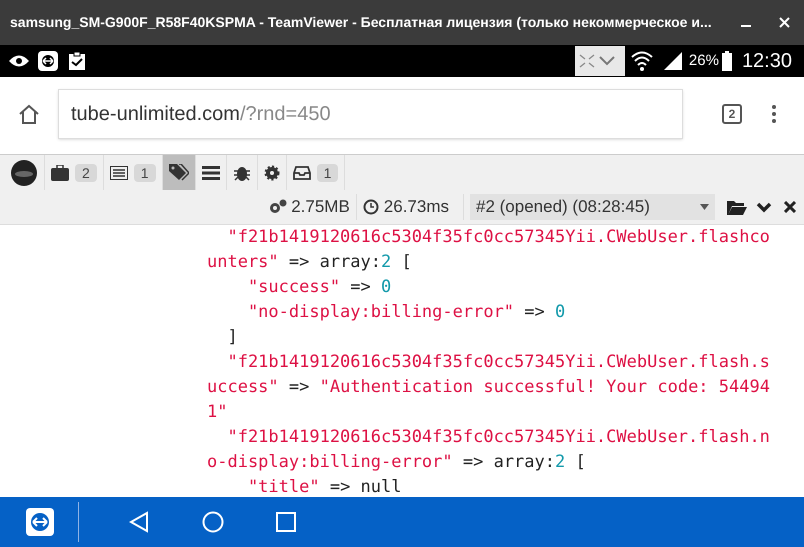 This screenshot has height=547, width=804. What do you see at coordinates (424, 207) in the screenshot?
I see `request-time: 26.73ms` at bounding box center [424, 207].